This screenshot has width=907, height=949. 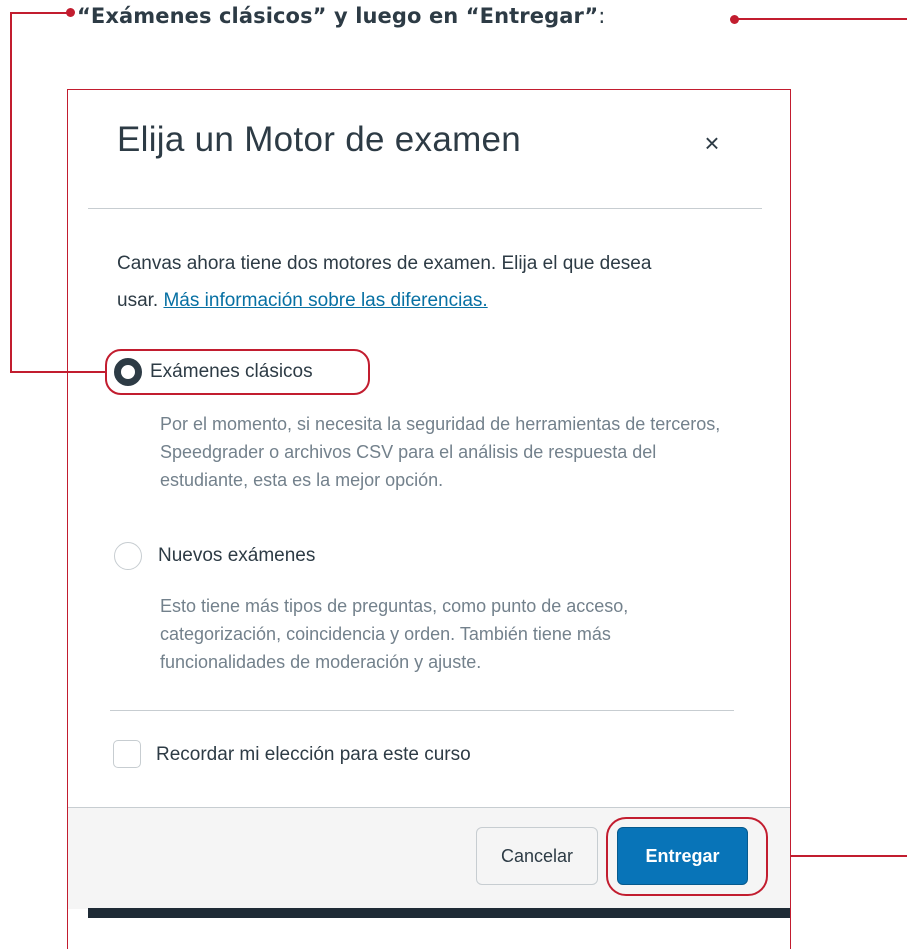 What do you see at coordinates (682, 856) in the screenshot?
I see `submit-button: Entregar` at bounding box center [682, 856].